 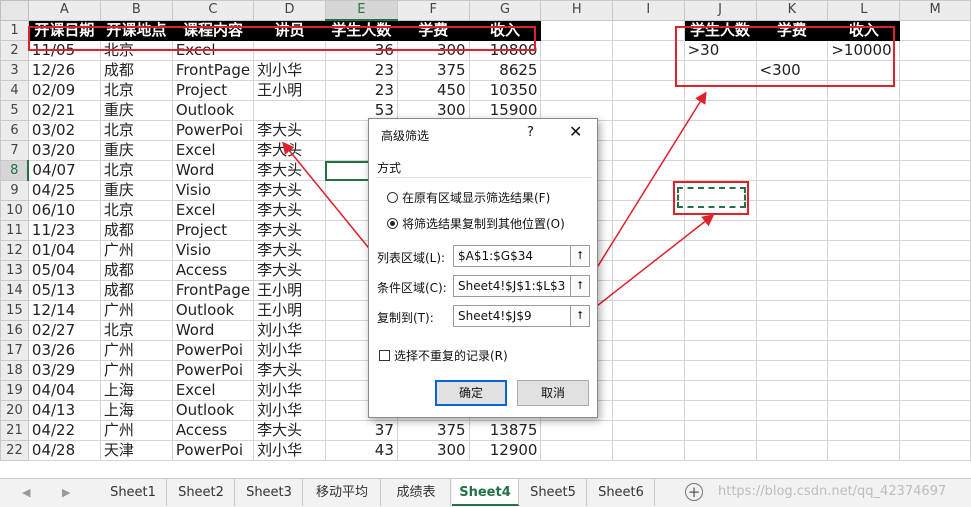 I want to click on cell-j8, so click(x=720, y=170).